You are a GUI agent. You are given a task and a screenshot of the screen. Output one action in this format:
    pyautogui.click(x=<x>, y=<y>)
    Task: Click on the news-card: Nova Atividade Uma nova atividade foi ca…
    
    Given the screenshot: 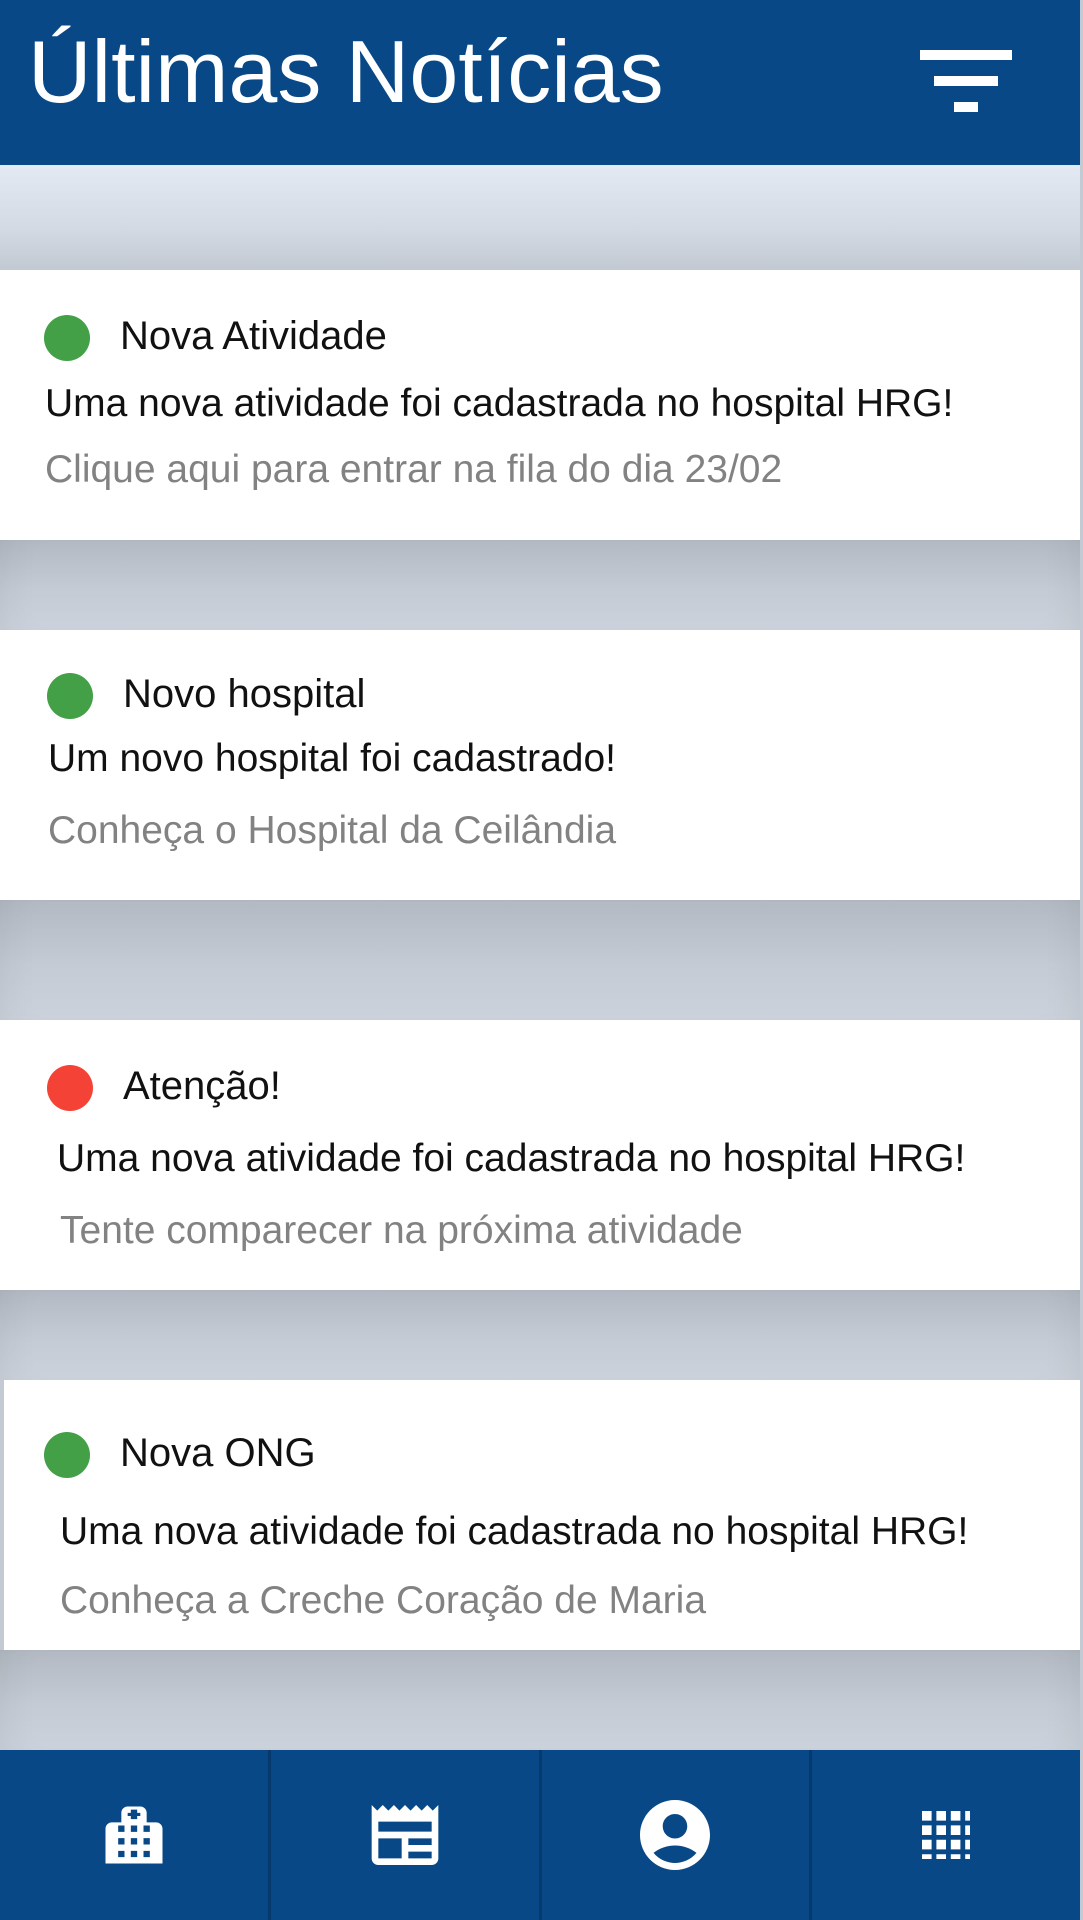 What is the action you would take?
    pyautogui.click(x=540, y=405)
    